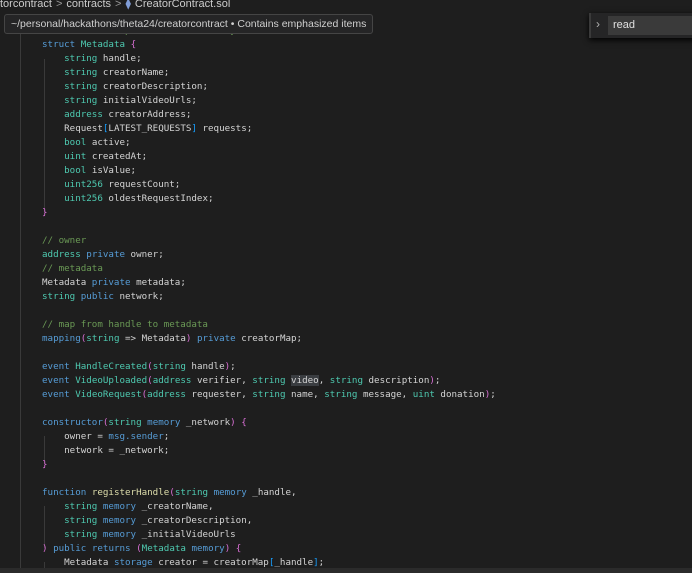 The width and height of the screenshot is (692, 573). I want to click on code-line: string creatorDescription;, so click(125, 87).